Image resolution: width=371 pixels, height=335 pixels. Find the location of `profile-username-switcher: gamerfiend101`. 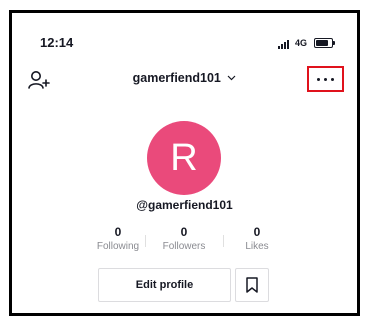

profile-username-switcher: gamerfiend101 is located at coordinates (184, 78).